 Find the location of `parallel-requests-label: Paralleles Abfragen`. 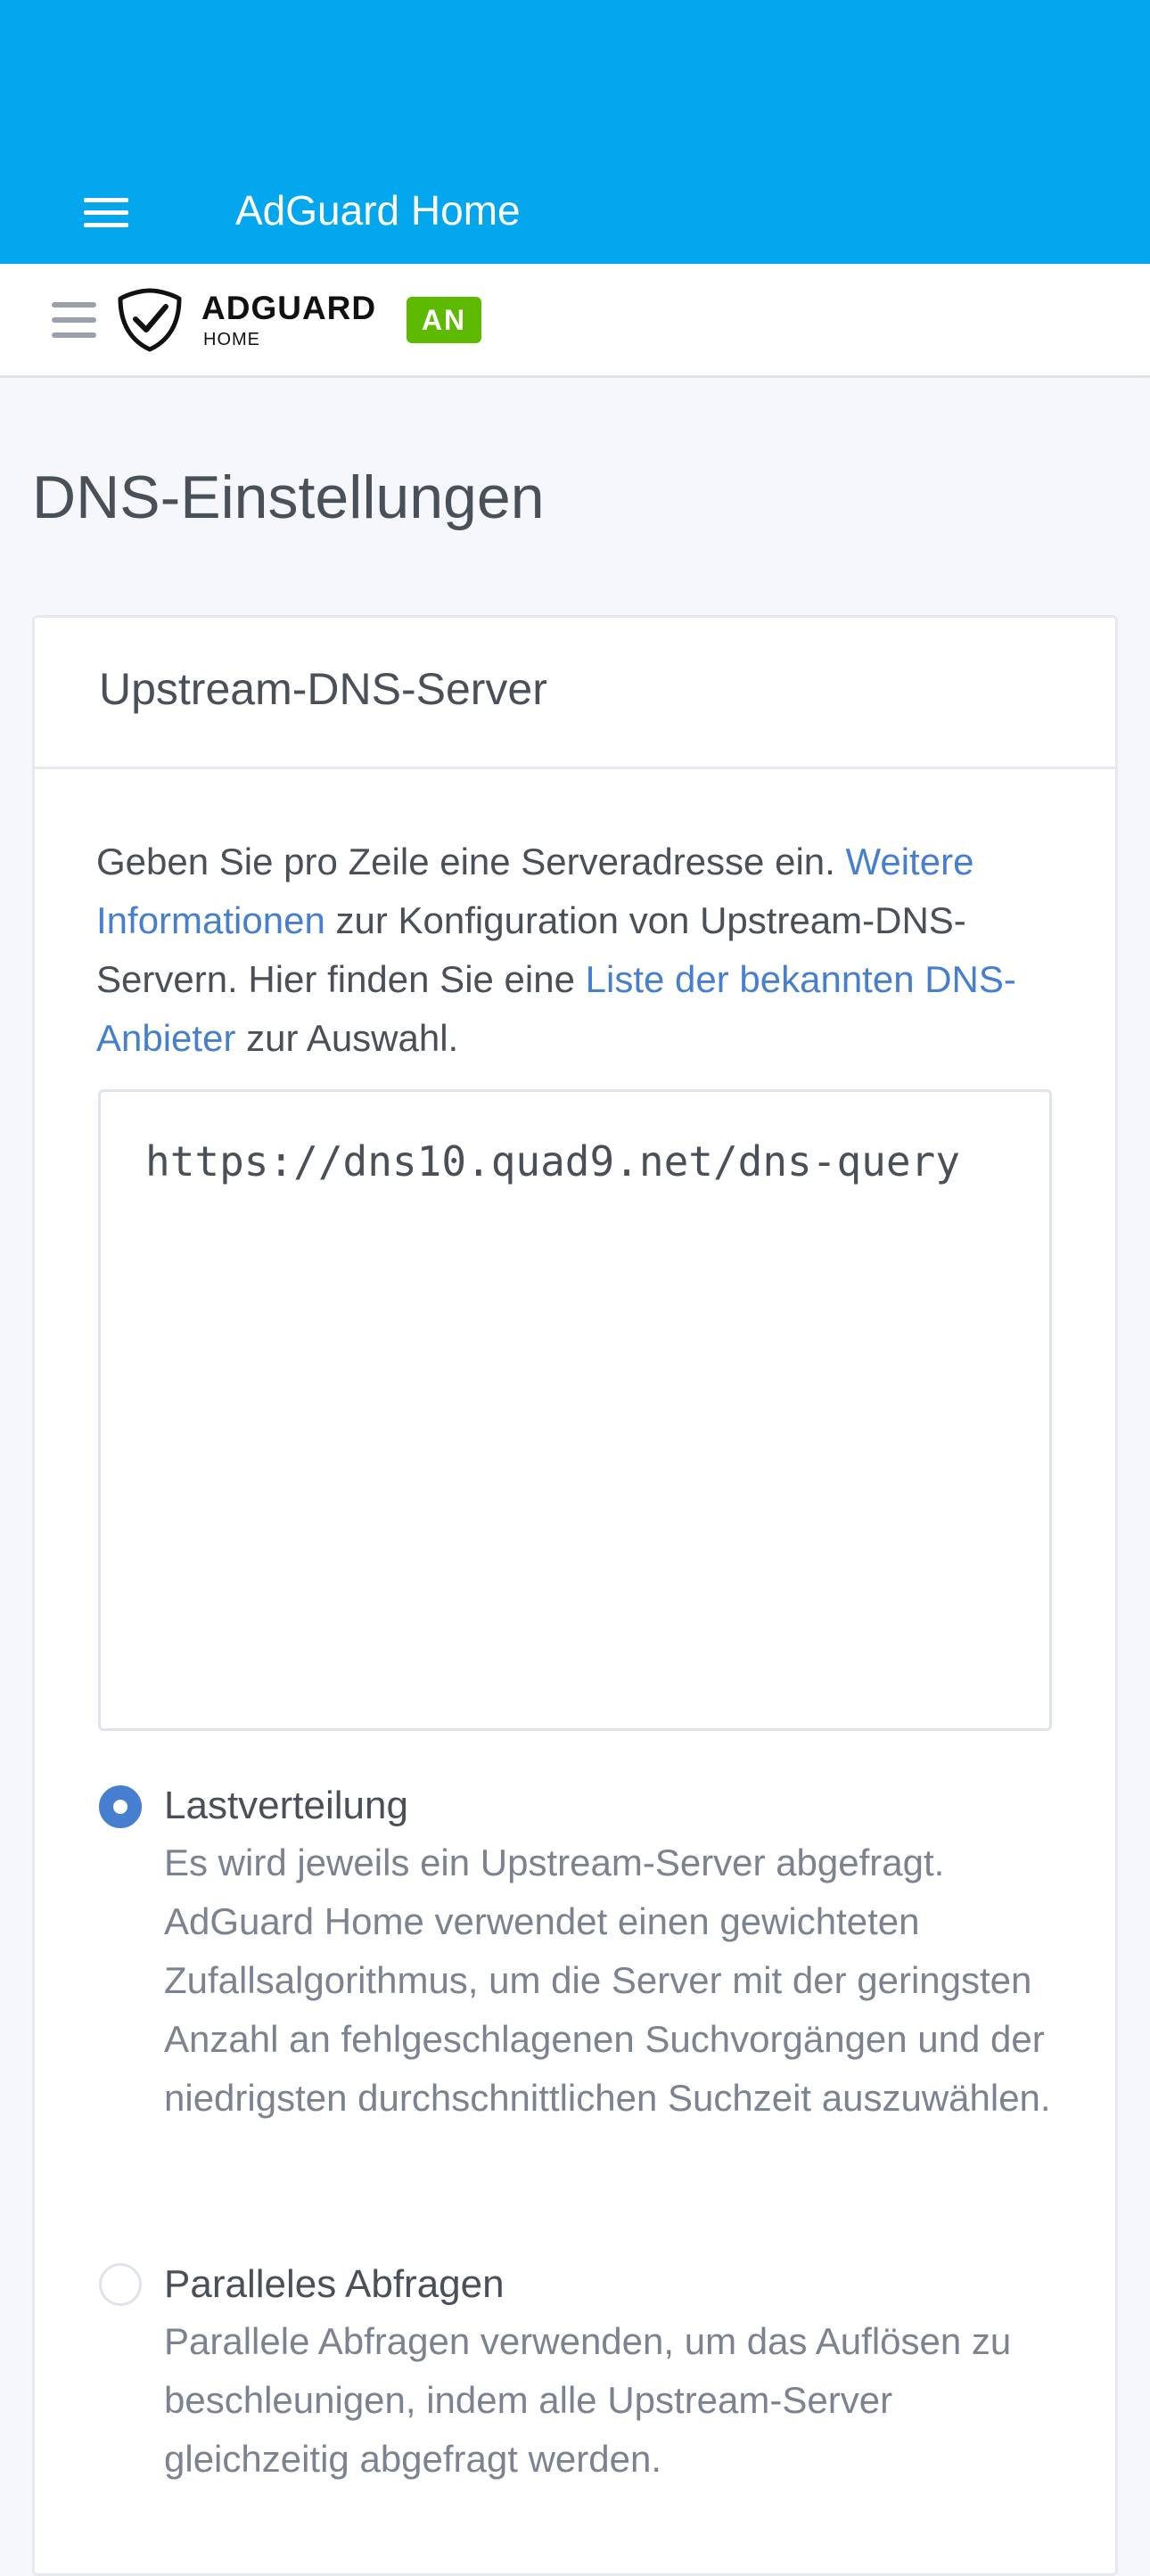

parallel-requests-label: Paralleles Abfragen is located at coordinates (334, 2284).